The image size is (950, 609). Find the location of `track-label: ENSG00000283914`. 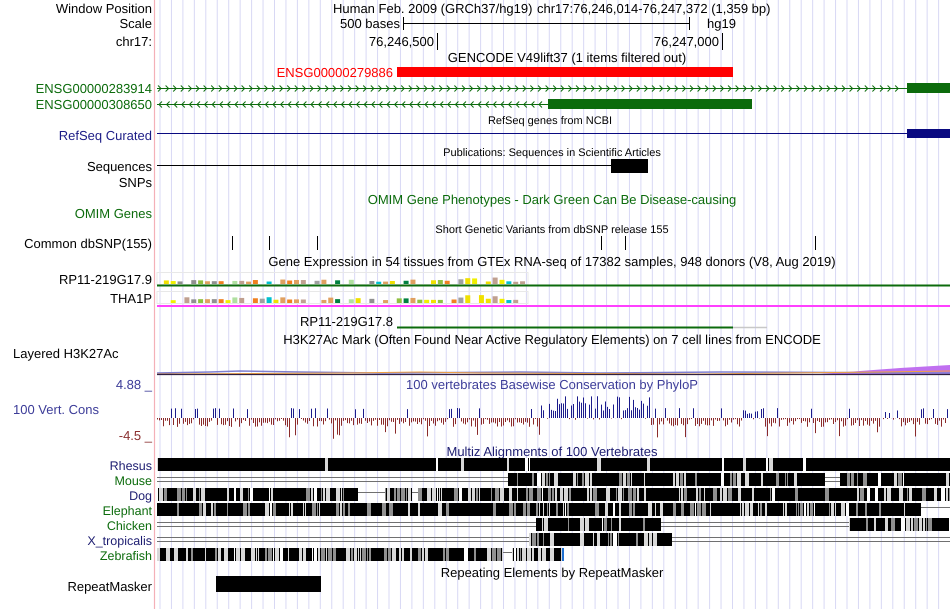

track-label: ENSG00000283914 is located at coordinates (94, 88).